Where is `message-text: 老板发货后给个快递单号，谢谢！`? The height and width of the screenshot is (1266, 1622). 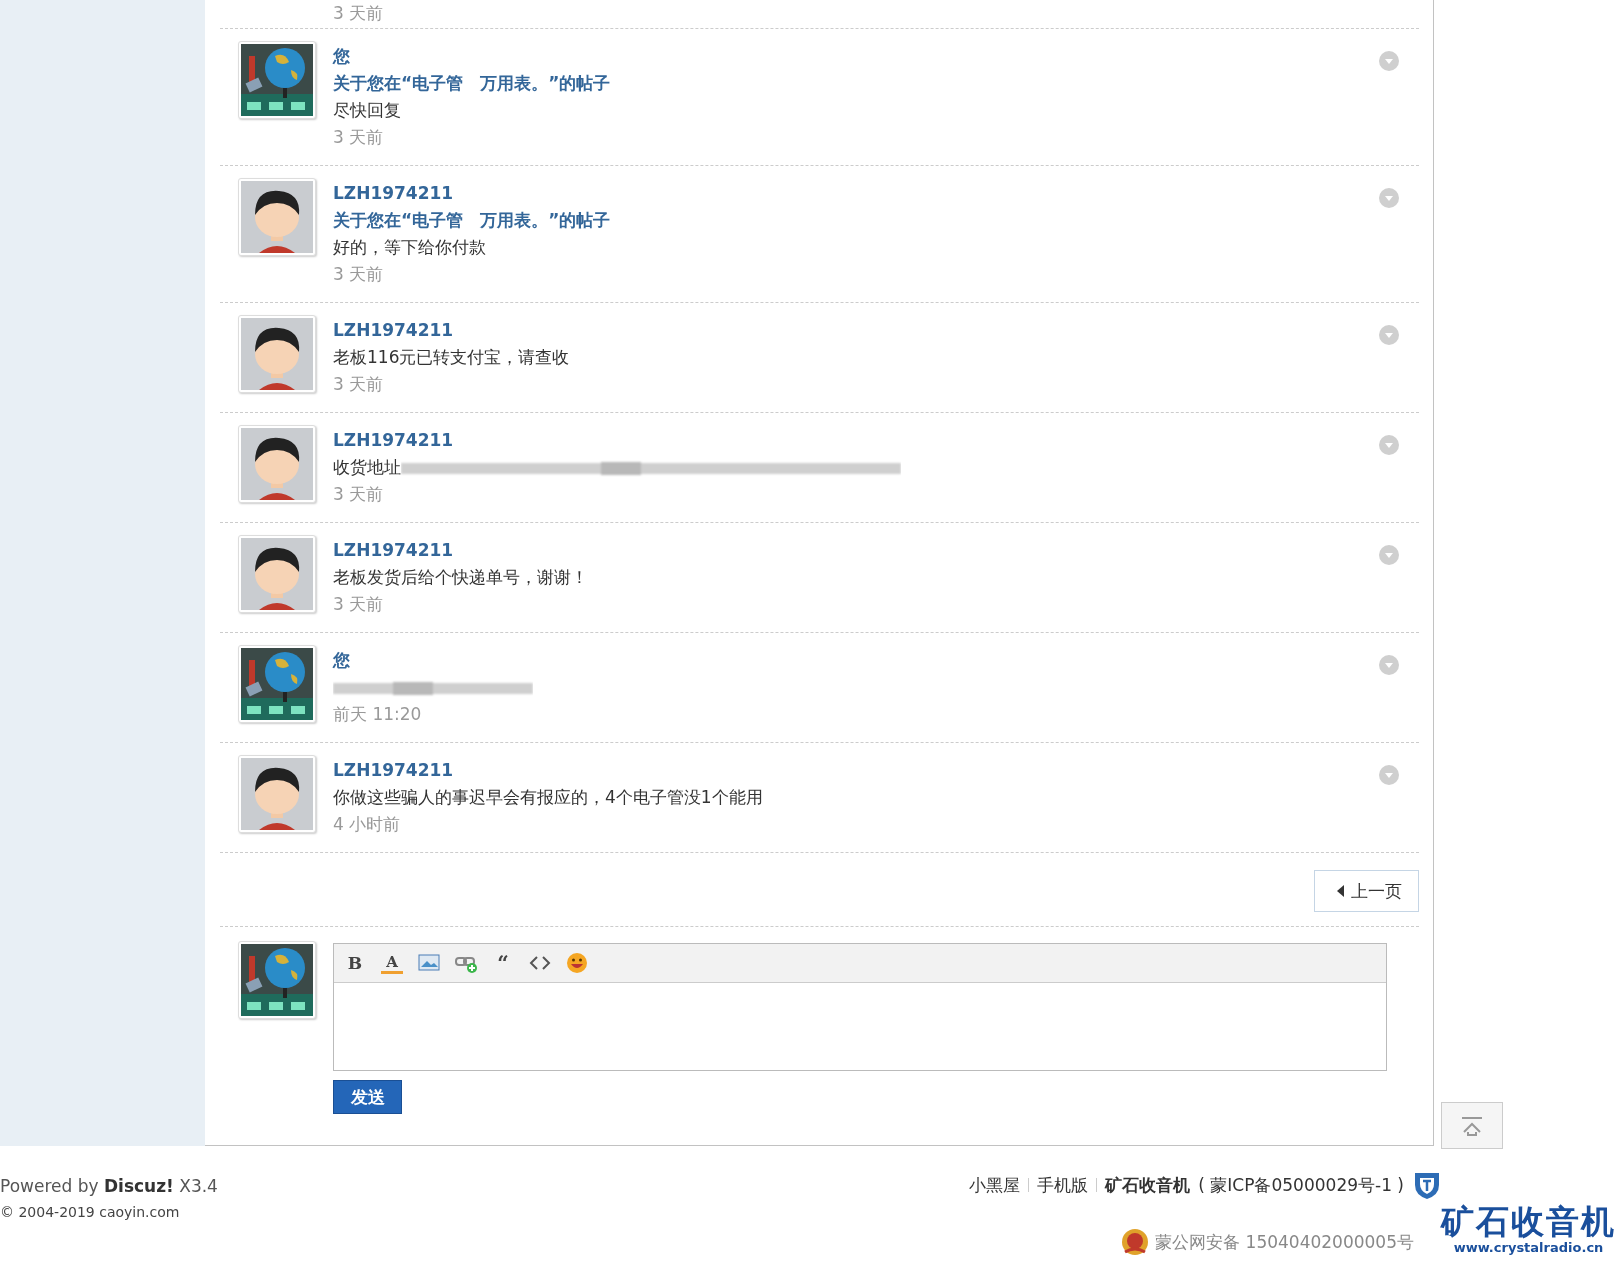
message-text: 老板发货后给个快递单号，谢谢！ is located at coordinates (460, 577).